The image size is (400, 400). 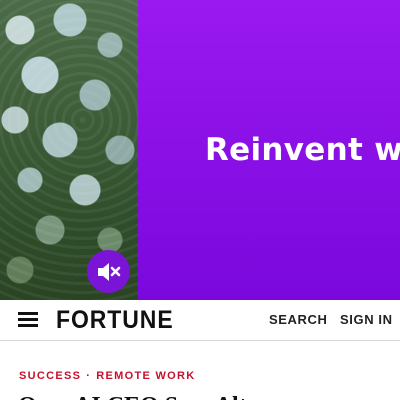 What do you see at coordinates (366, 320) in the screenshot?
I see `sign-in-link: SIGN IN` at bounding box center [366, 320].